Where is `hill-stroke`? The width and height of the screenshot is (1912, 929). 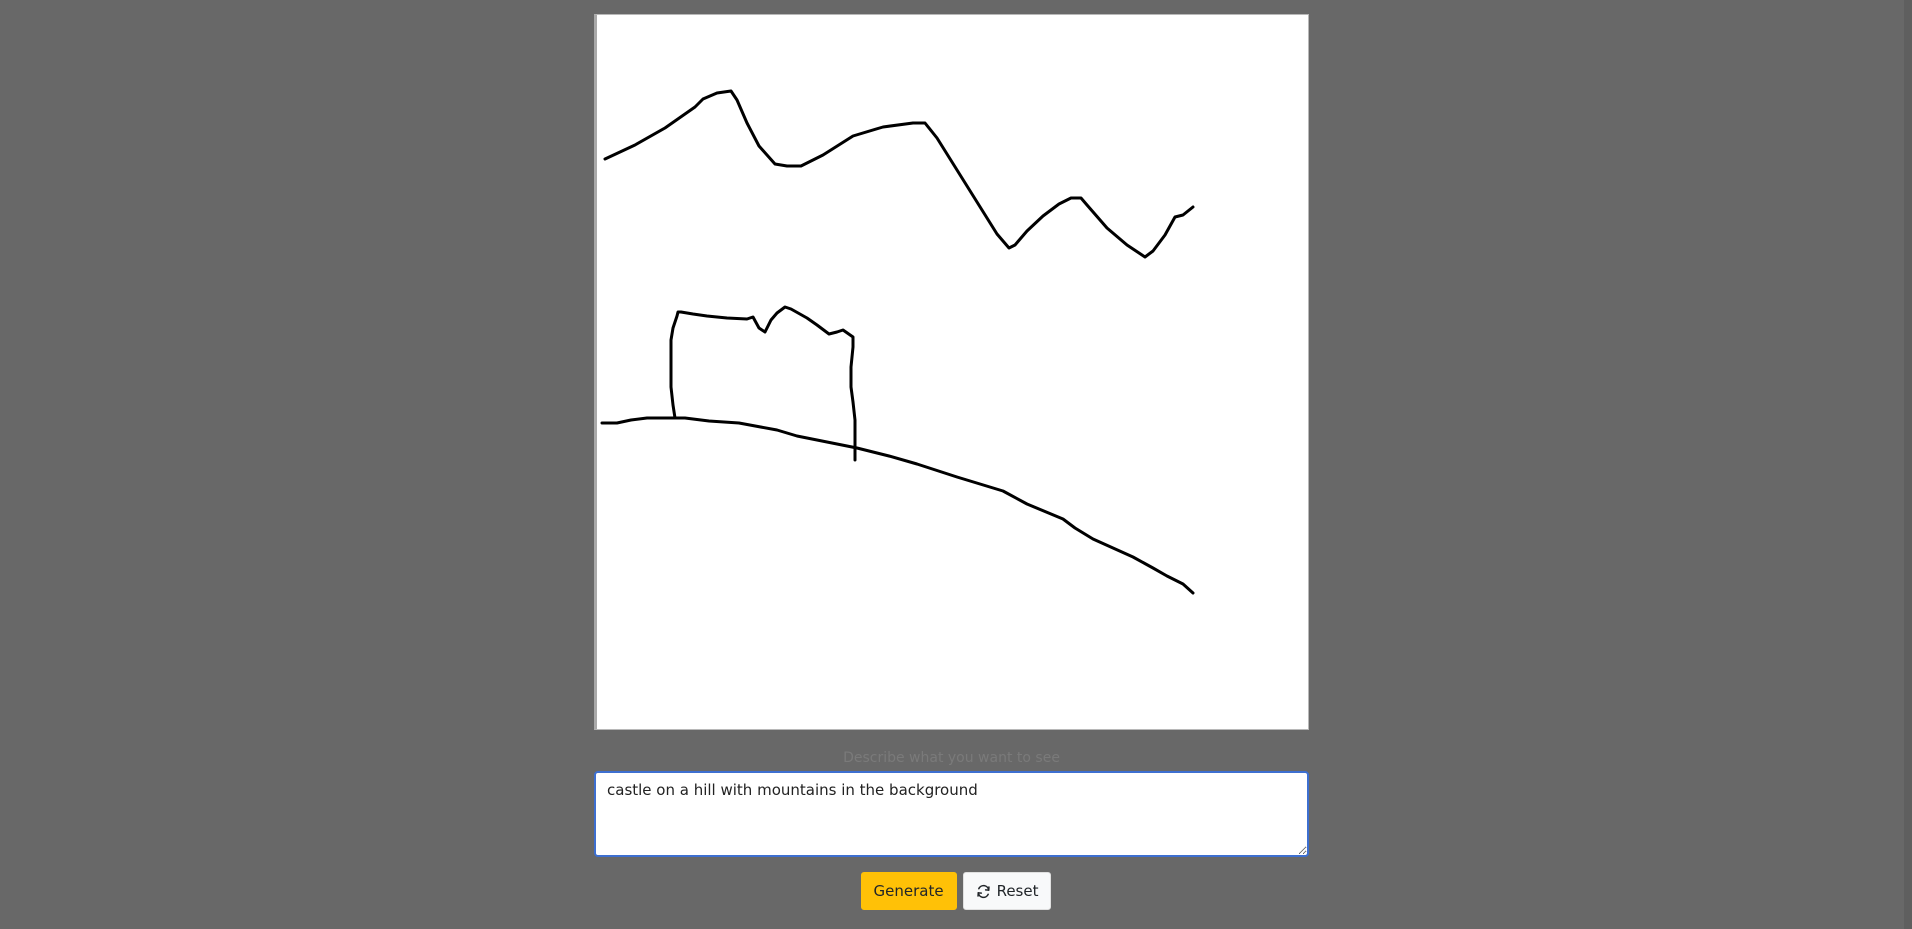 hill-stroke is located at coordinates (897, 505).